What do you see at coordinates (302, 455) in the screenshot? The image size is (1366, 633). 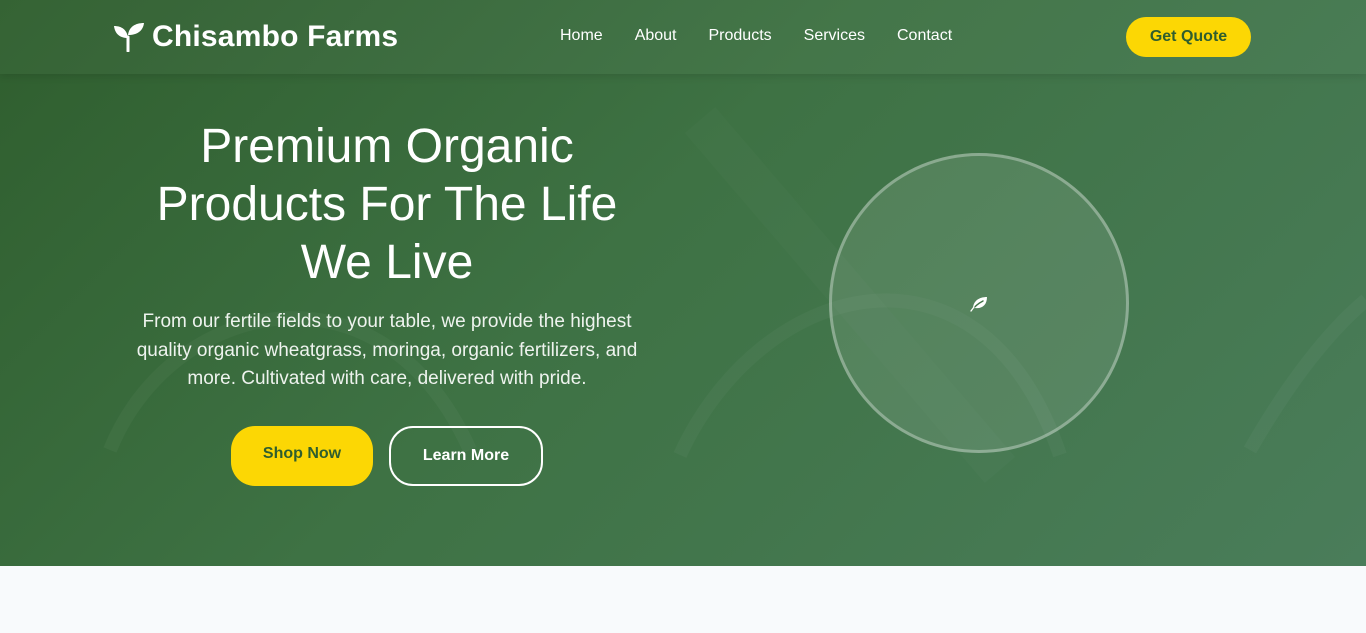 I see `shop-now-button: Shop Now` at bounding box center [302, 455].